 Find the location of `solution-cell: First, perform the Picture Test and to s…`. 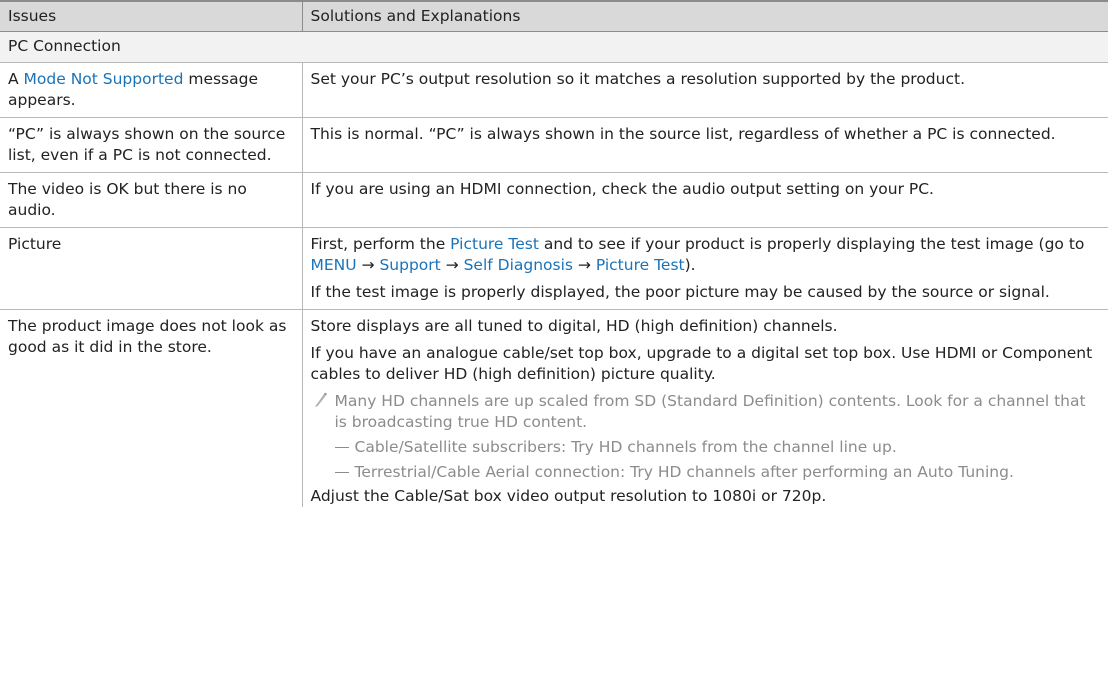

solution-cell: First, perform the Picture Test and to s… is located at coordinates (705, 268).